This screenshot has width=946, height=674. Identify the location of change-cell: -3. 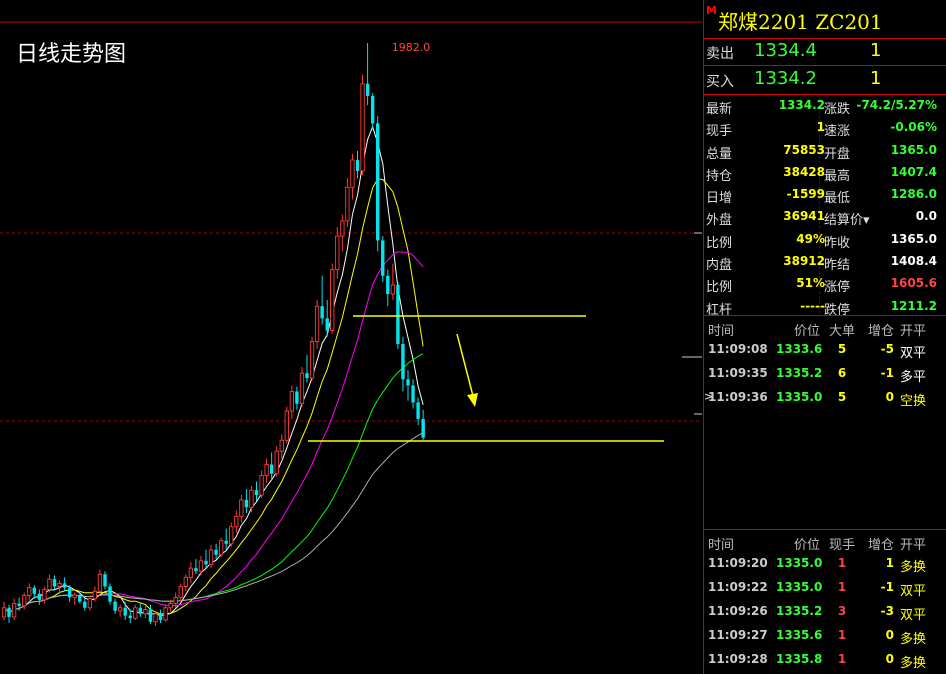
(887, 611).